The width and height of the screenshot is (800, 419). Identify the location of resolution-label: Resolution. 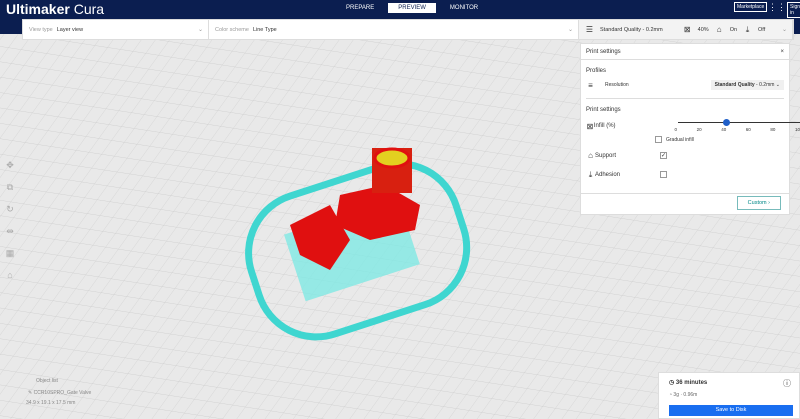
(617, 85).